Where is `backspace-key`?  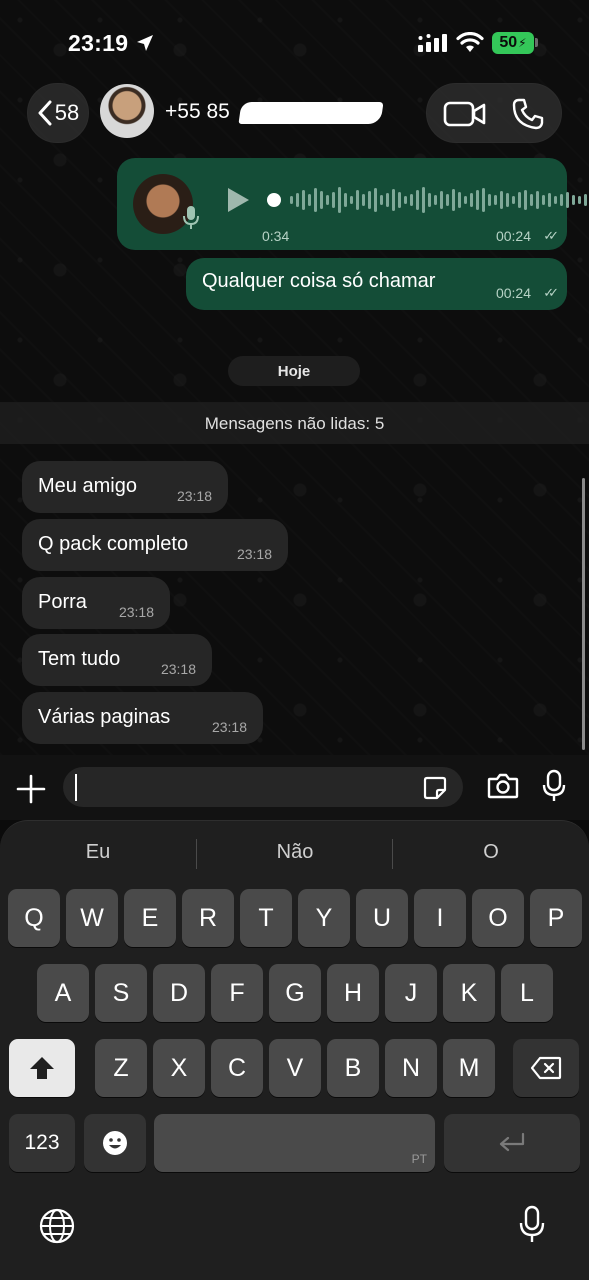 backspace-key is located at coordinates (546, 1068).